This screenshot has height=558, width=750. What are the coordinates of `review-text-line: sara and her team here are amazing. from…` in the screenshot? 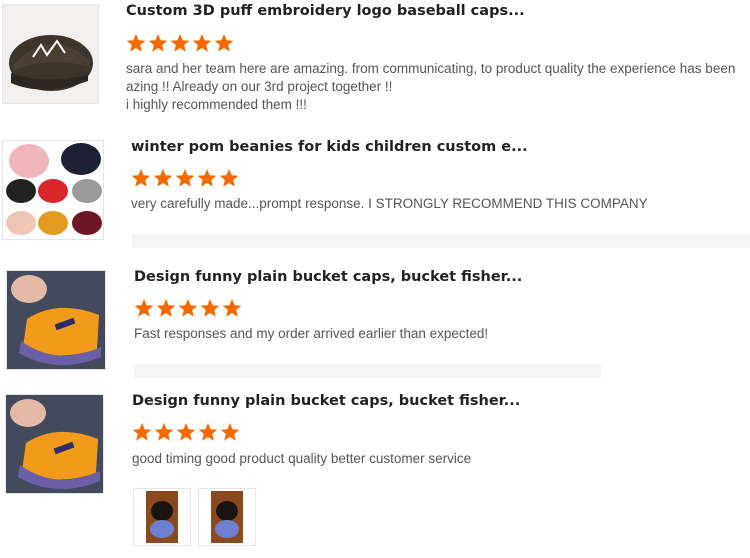 It's located at (431, 68).